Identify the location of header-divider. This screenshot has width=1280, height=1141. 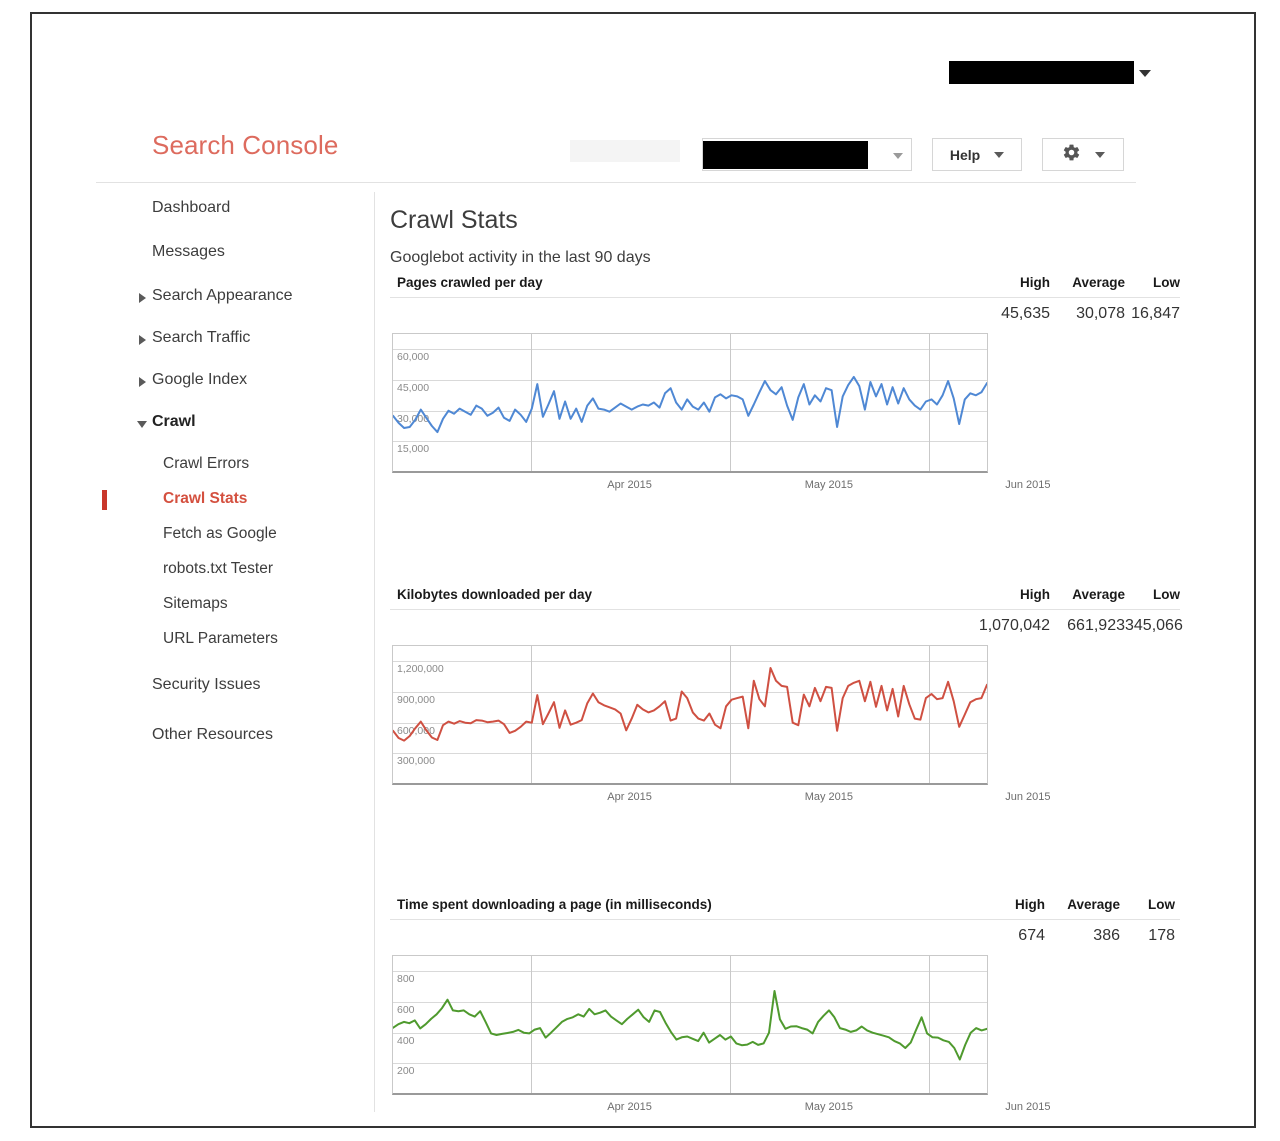
(616, 182).